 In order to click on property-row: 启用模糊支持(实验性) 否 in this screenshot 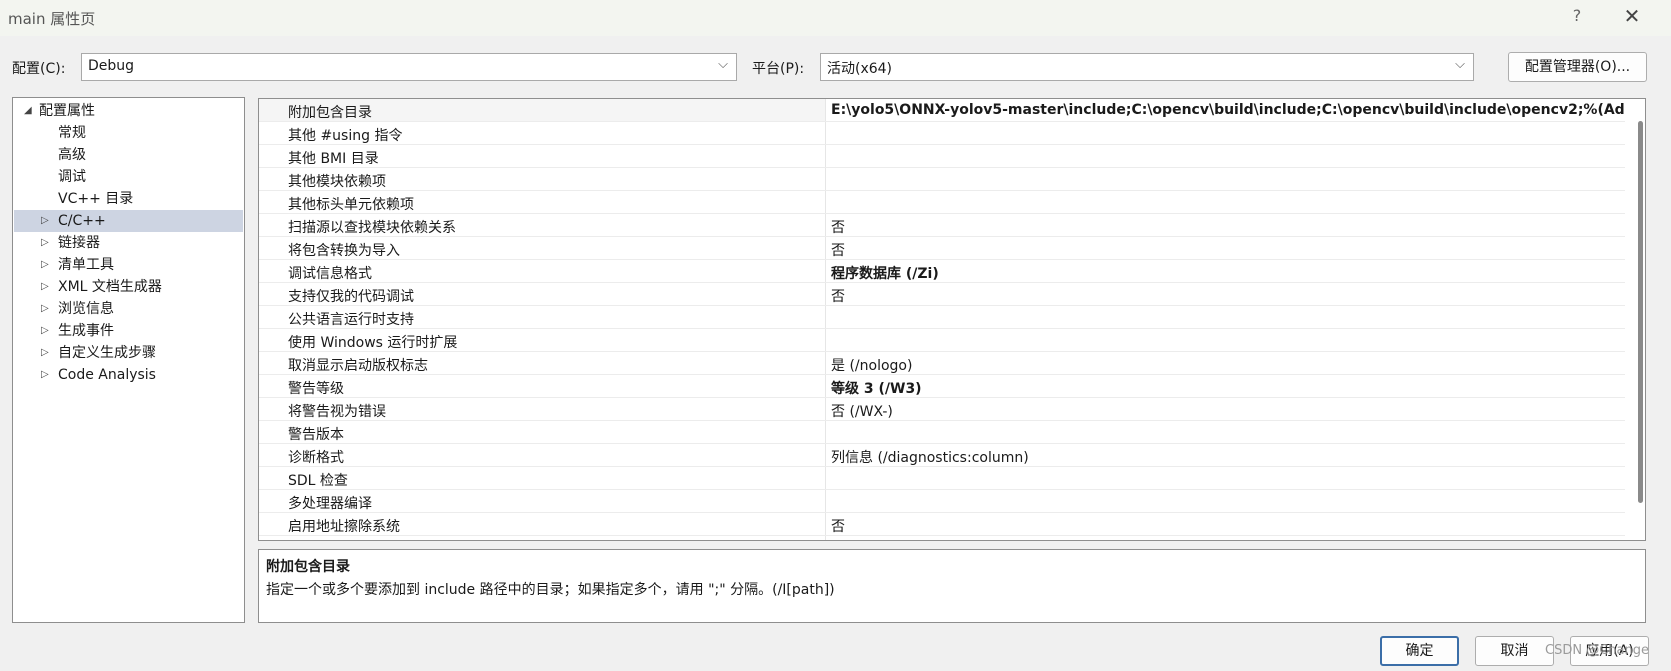, I will do `click(942, 538)`.